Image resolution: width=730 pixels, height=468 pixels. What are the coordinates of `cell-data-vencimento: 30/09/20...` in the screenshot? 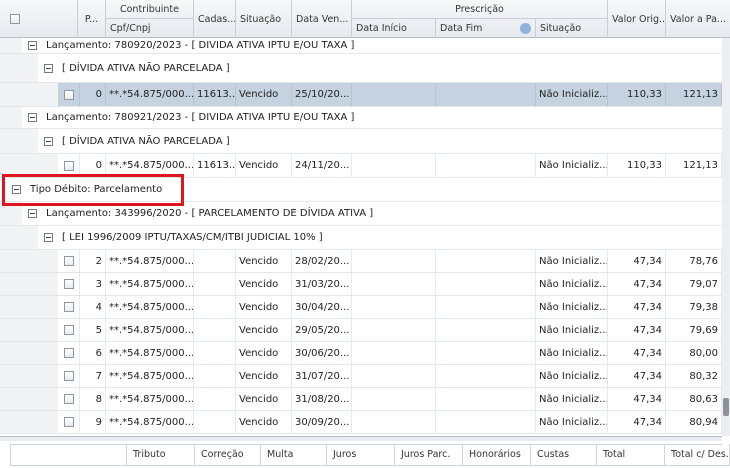 It's located at (322, 422).